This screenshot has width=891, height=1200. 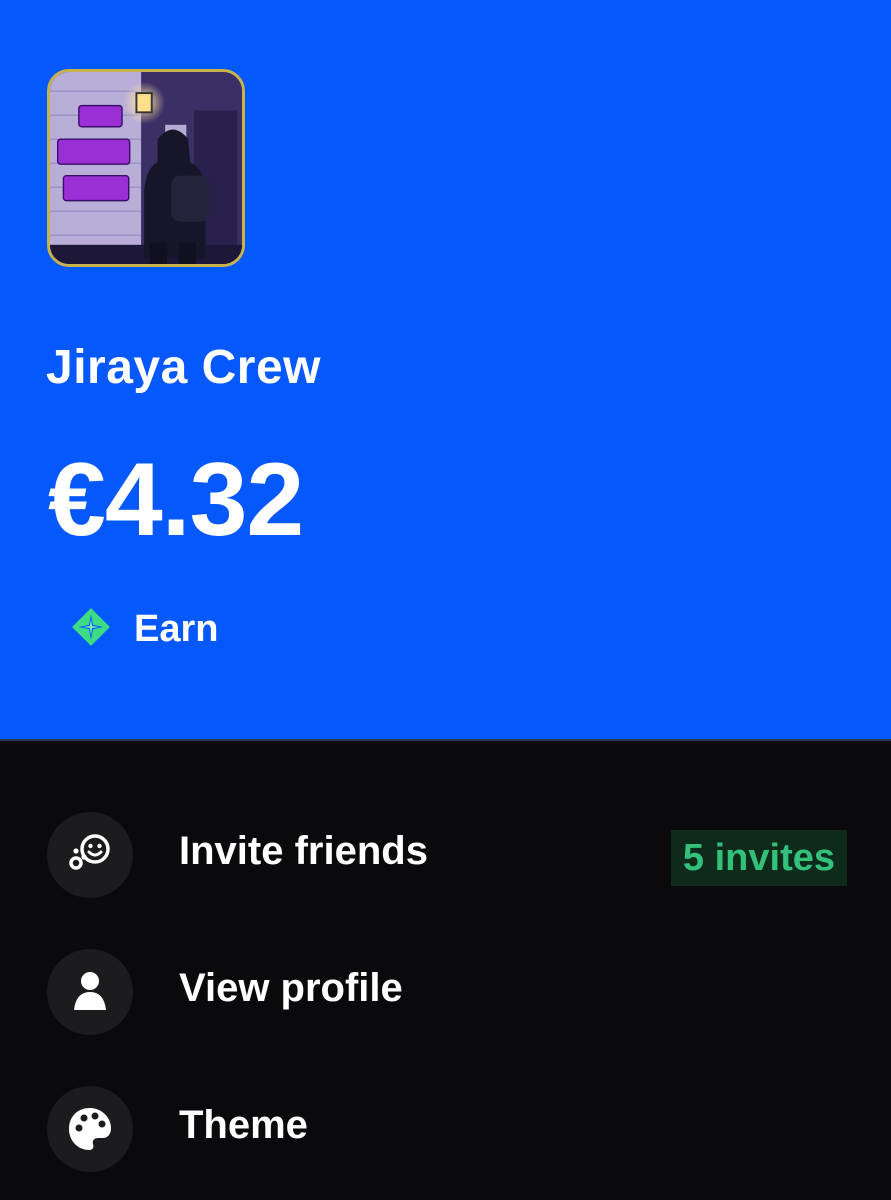 I want to click on earn-button: Earn, so click(x=144, y=629).